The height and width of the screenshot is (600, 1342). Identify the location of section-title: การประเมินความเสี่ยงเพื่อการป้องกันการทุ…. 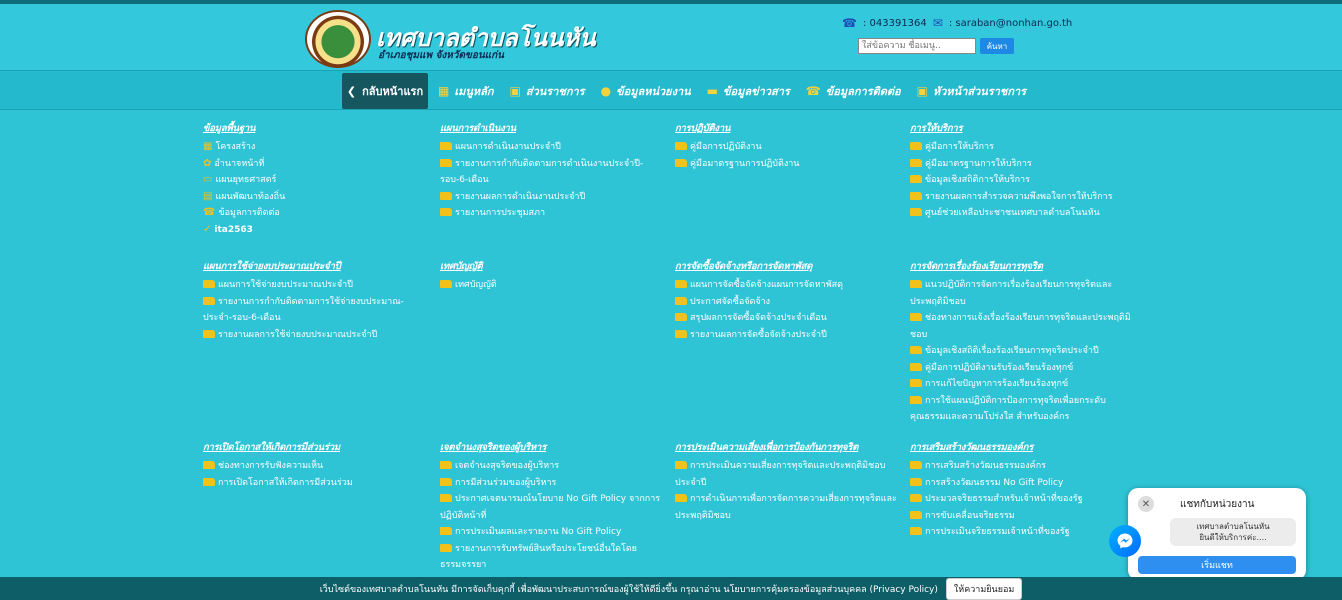
(767, 447).